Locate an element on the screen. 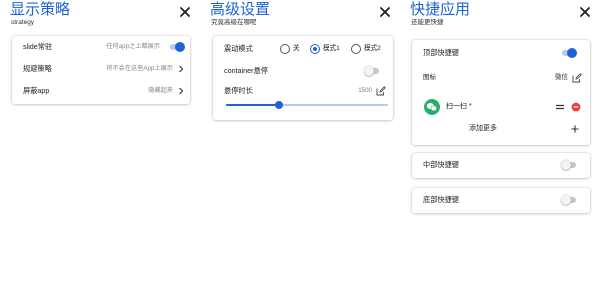  slide-resident-label: slide常驻 is located at coordinates (38, 46).